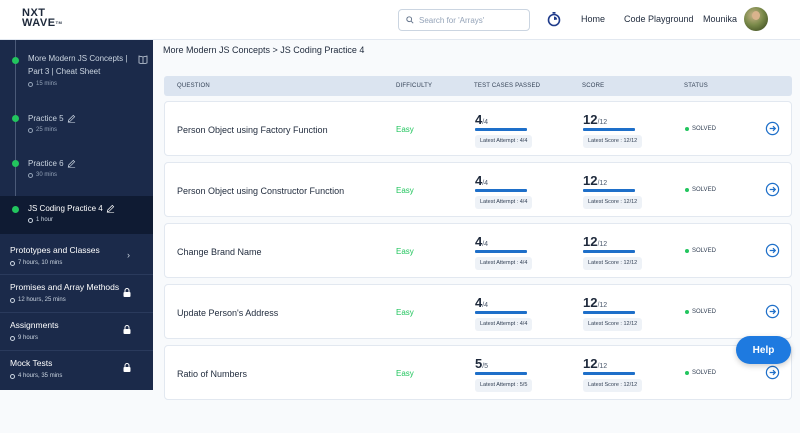  What do you see at coordinates (76, 370) in the screenshot?
I see `sidebar-topic-mock-tests: Mock Tests 4 hours, 35 mins` at bounding box center [76, 370].